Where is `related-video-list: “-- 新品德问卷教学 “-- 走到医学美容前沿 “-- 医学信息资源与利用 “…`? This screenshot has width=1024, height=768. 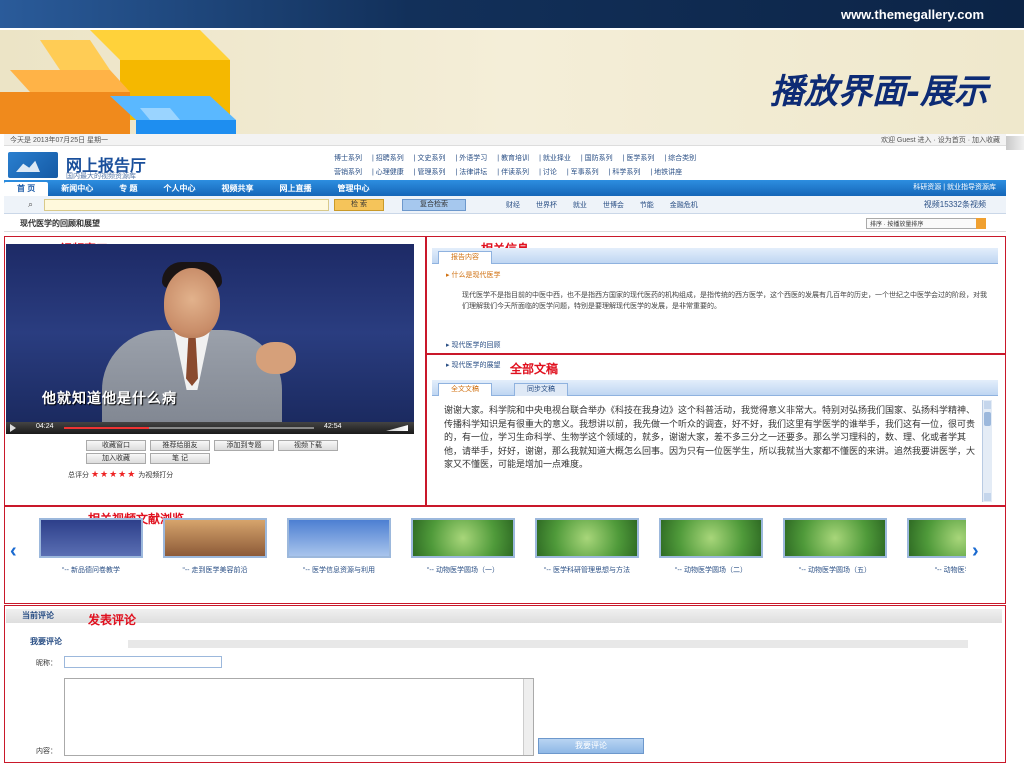 related-video-list: “-- 新品德问卷教学 “-- 走到医学美容前沿 “-- 医学信息资源与利用 “… is located at coordinates (501, 553).